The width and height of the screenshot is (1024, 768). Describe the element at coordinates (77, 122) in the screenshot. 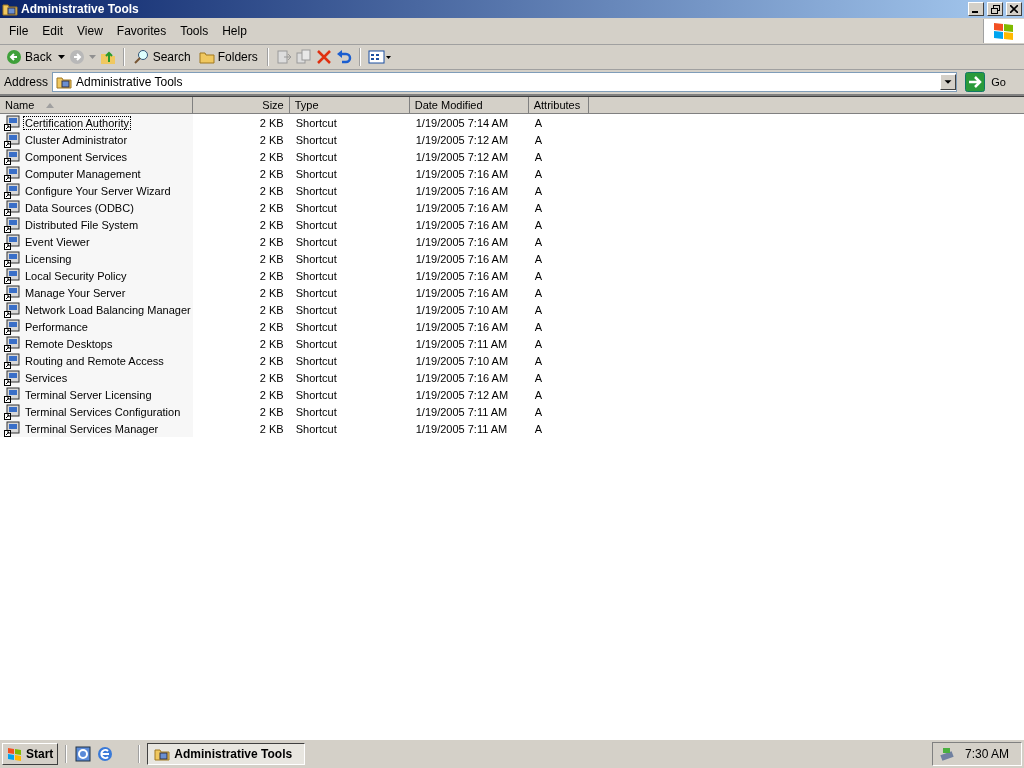

I see `file-name: Certification Authority` at that location.